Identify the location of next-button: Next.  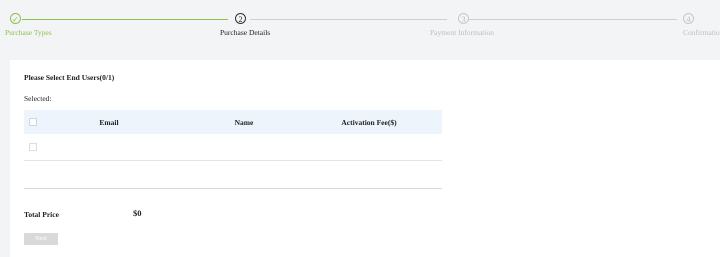
(41, 239).